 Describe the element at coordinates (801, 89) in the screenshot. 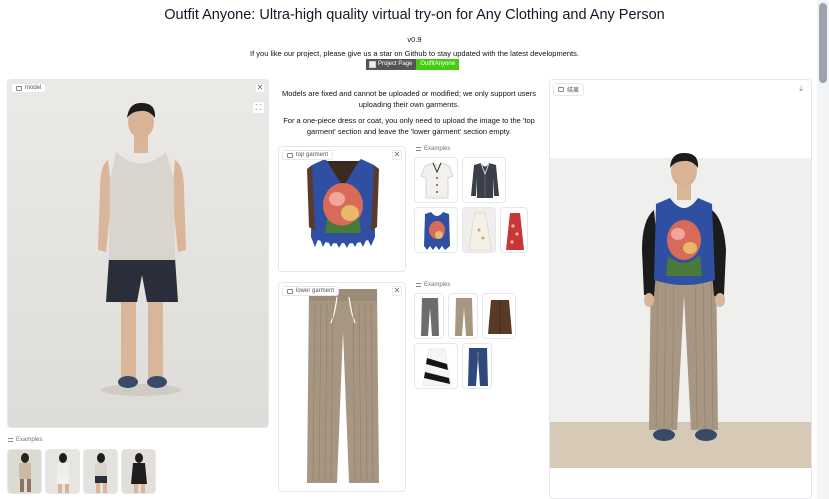

I see `download-icon: ⤓` at that location.